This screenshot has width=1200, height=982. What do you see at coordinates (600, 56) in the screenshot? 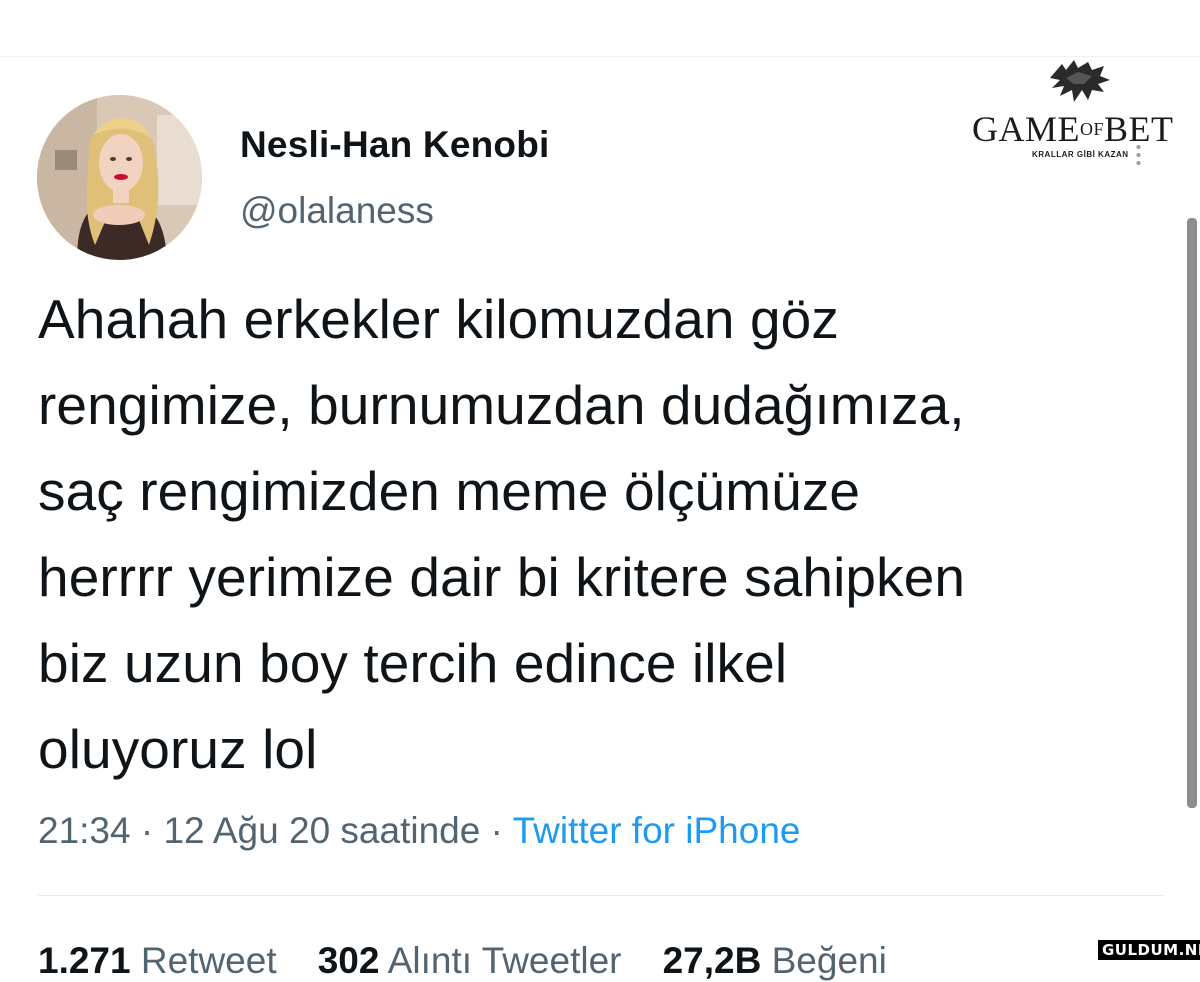
I see `top-divider` at bounding box center [600, 56].